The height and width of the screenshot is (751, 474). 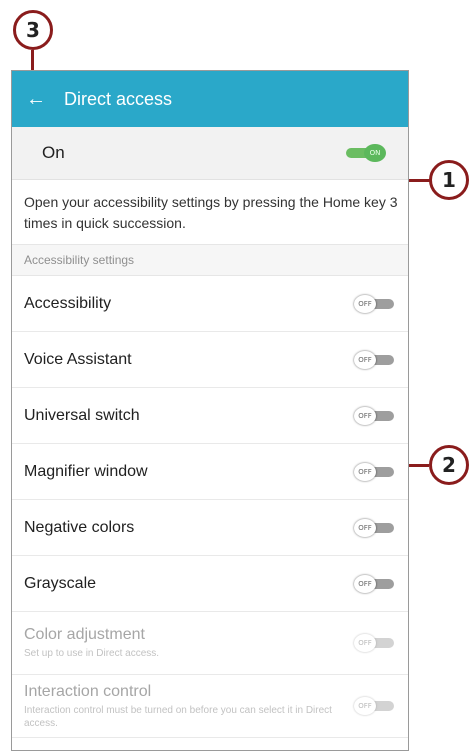 I want to click on negative-colors-toggle: OFF, so click(x=374, y=527).